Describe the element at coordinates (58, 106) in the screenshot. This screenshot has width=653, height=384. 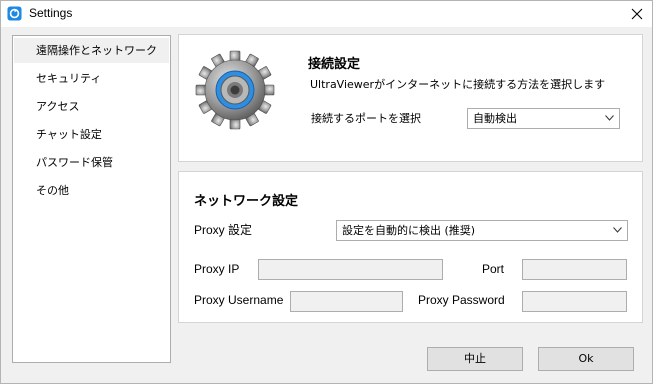
I see `sidebar-item-label: アクセス` at that location.